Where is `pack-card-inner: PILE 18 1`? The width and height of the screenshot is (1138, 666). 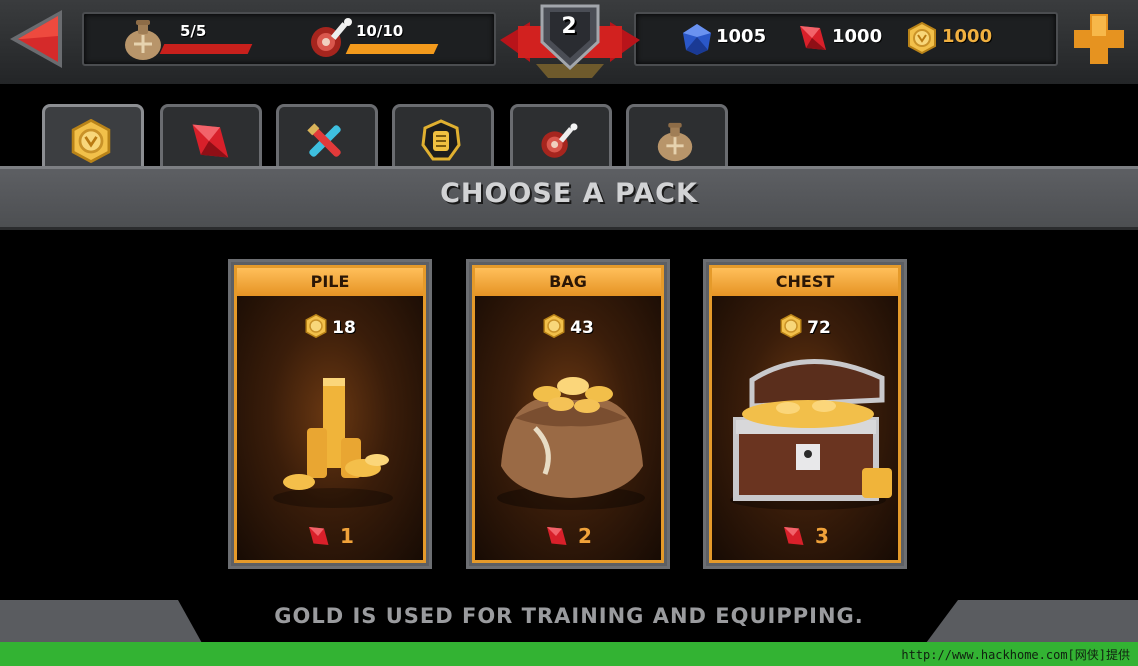 pack-card-inner: PILE 18 1 is located at coordinates (330, 414).